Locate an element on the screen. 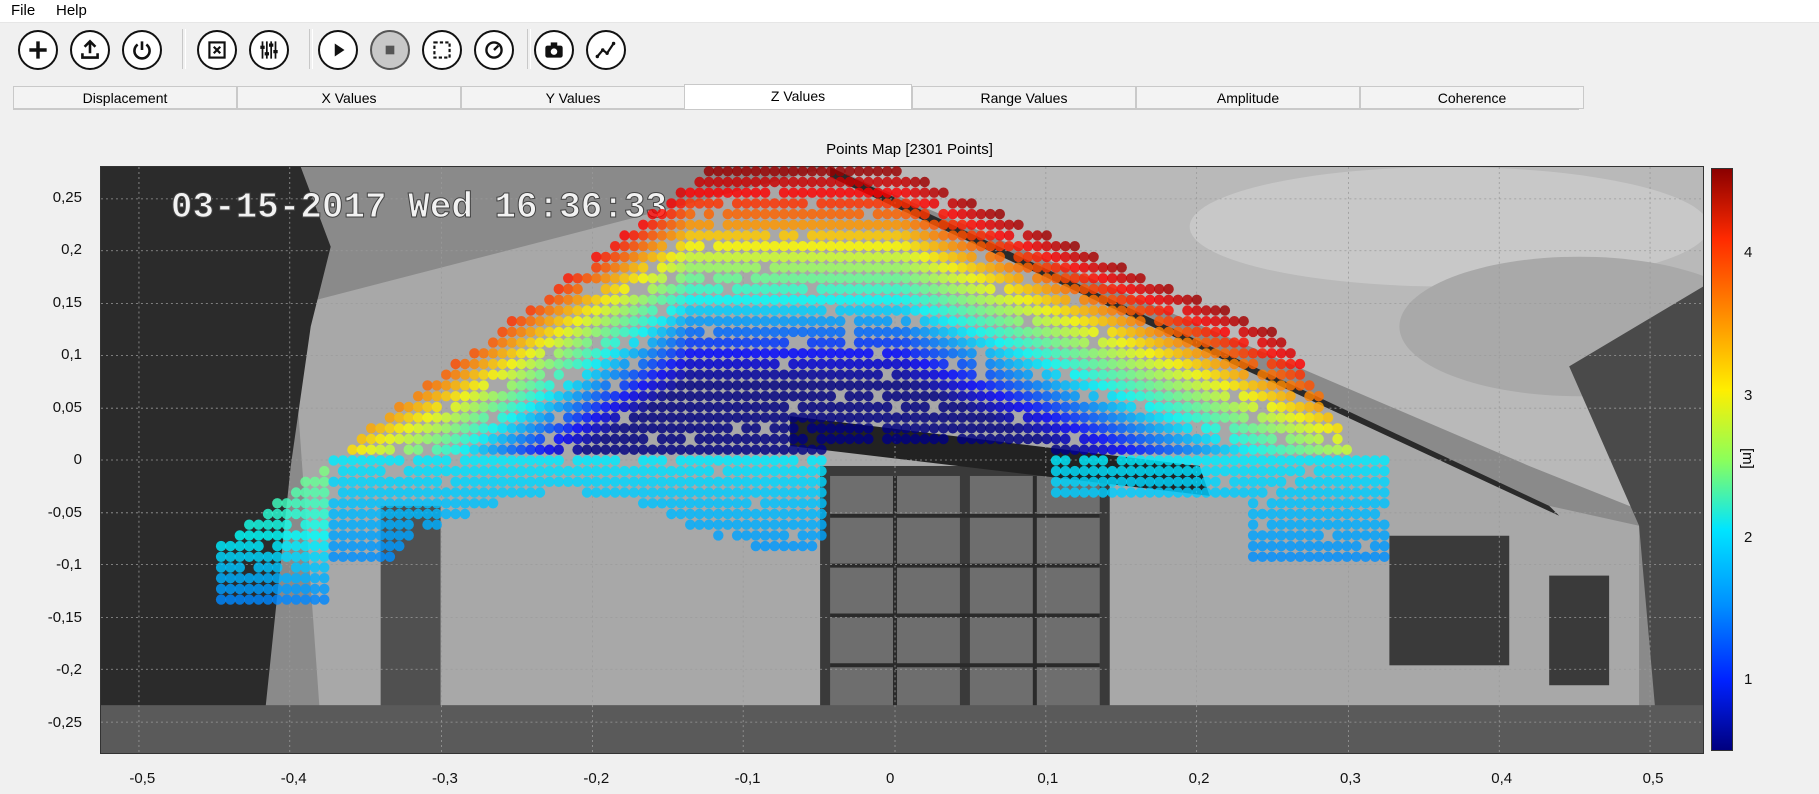 The image size is (1819, 794). add-button is located at coordinates (38, 50).